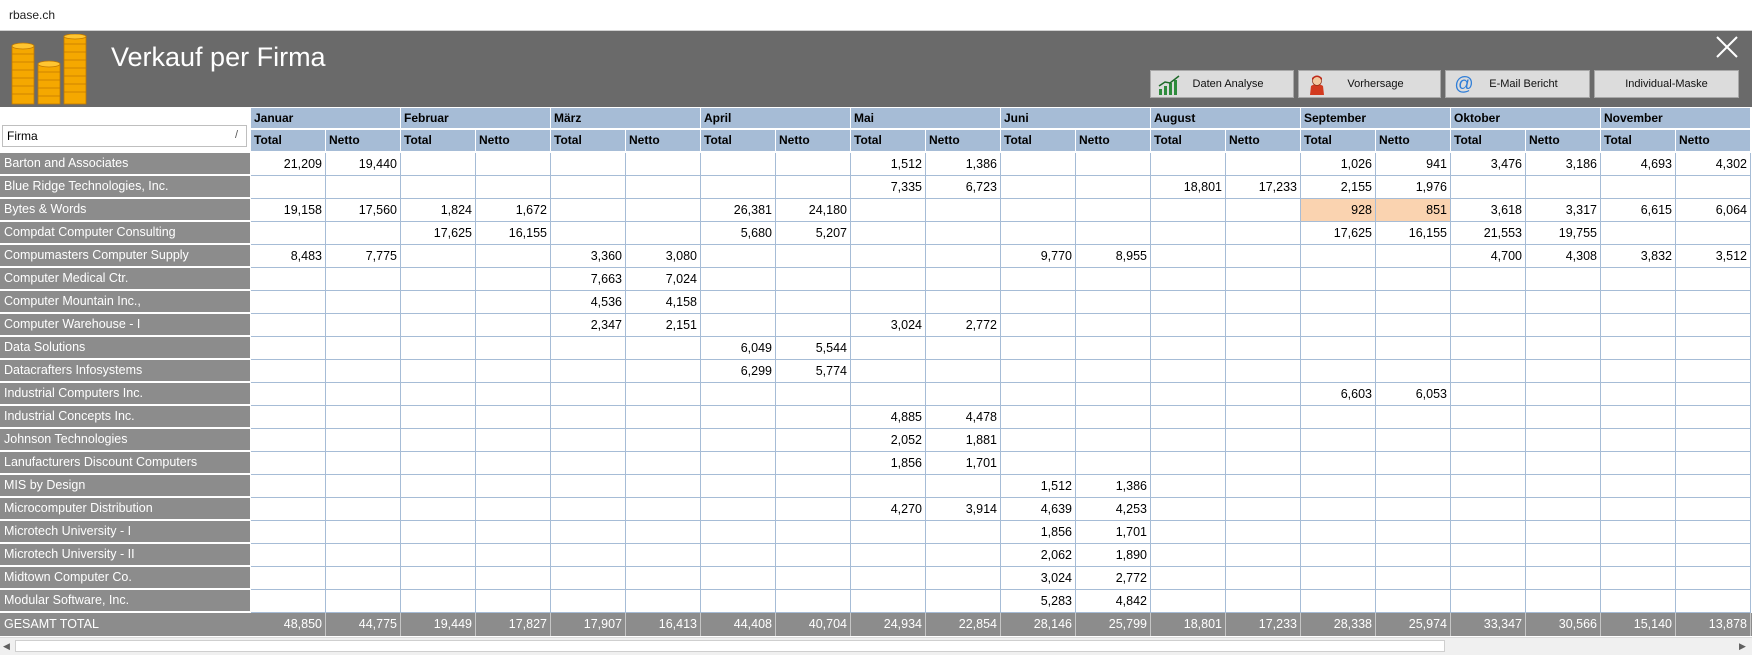  Describe the element at coordinates (963, 187) in the screenshot. I see `table-cell: 6,723` at that location.